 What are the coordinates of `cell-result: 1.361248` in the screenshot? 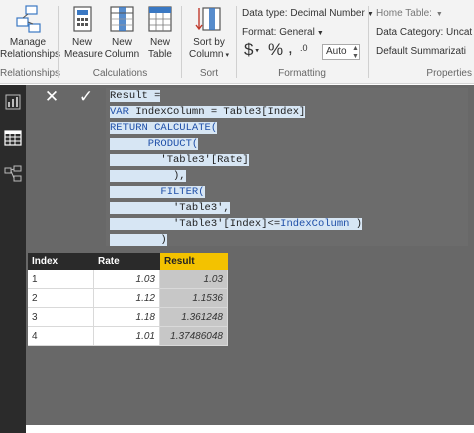 It's located at (194, 317).